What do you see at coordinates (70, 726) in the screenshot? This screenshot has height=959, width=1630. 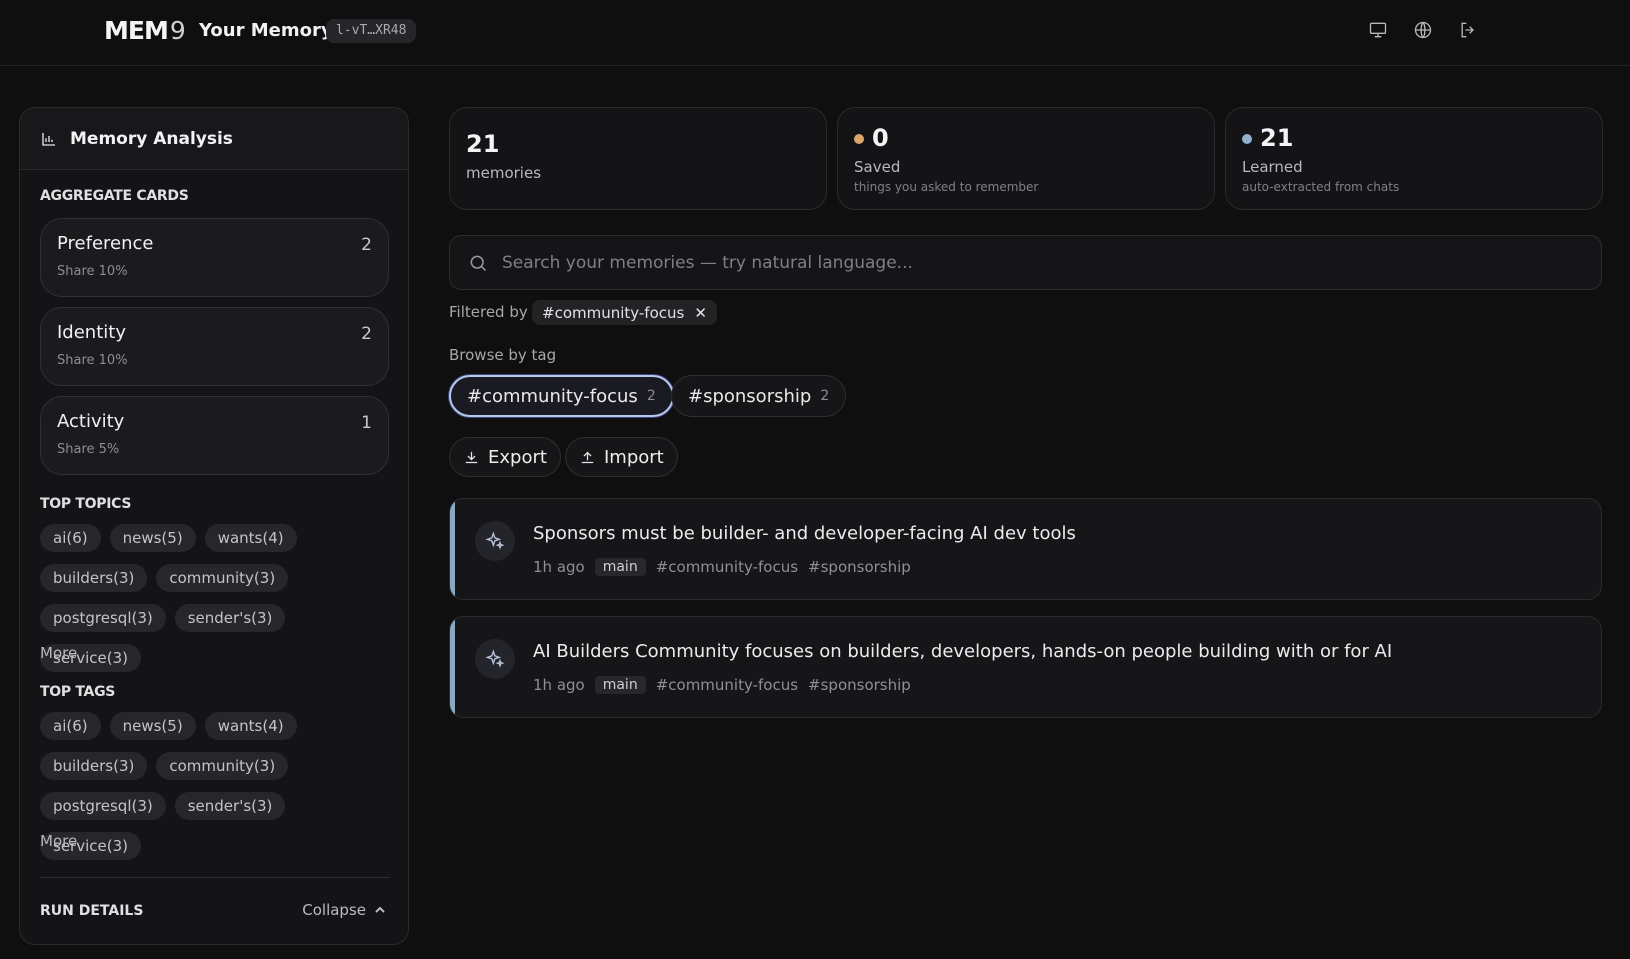 I see `tag-chip: ai(6)` at bounding box center [70, 726].